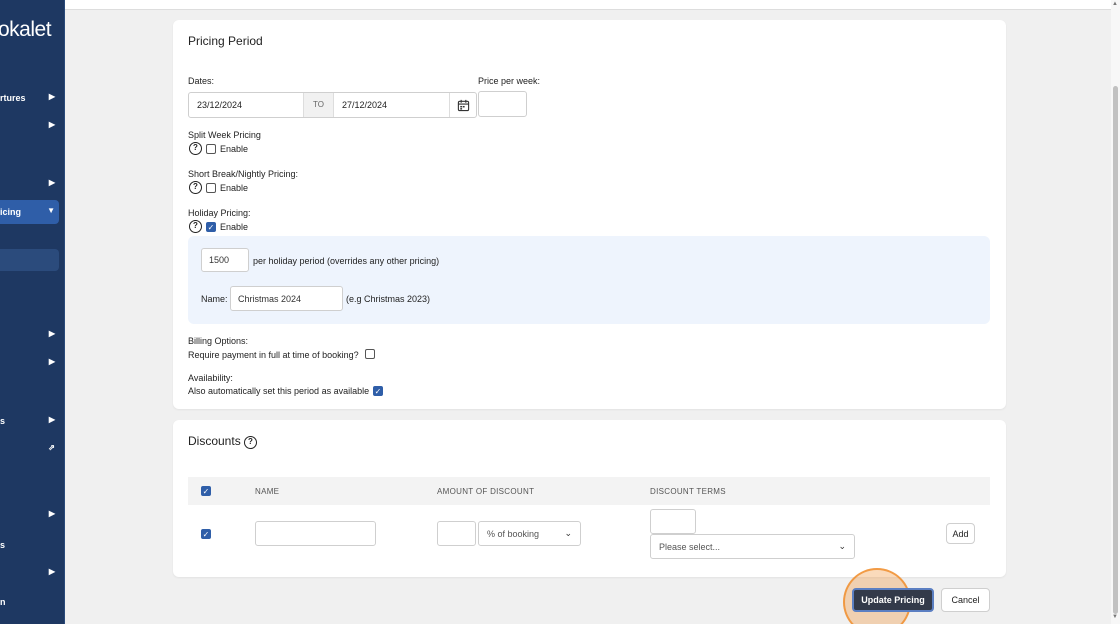 The height and width of the screenshot is (624, 1120). What do you see at coordinates (225, 41) in the screenshot?
I see `pricing-period-title: Pricing Period` at bounding box center [225, 41].